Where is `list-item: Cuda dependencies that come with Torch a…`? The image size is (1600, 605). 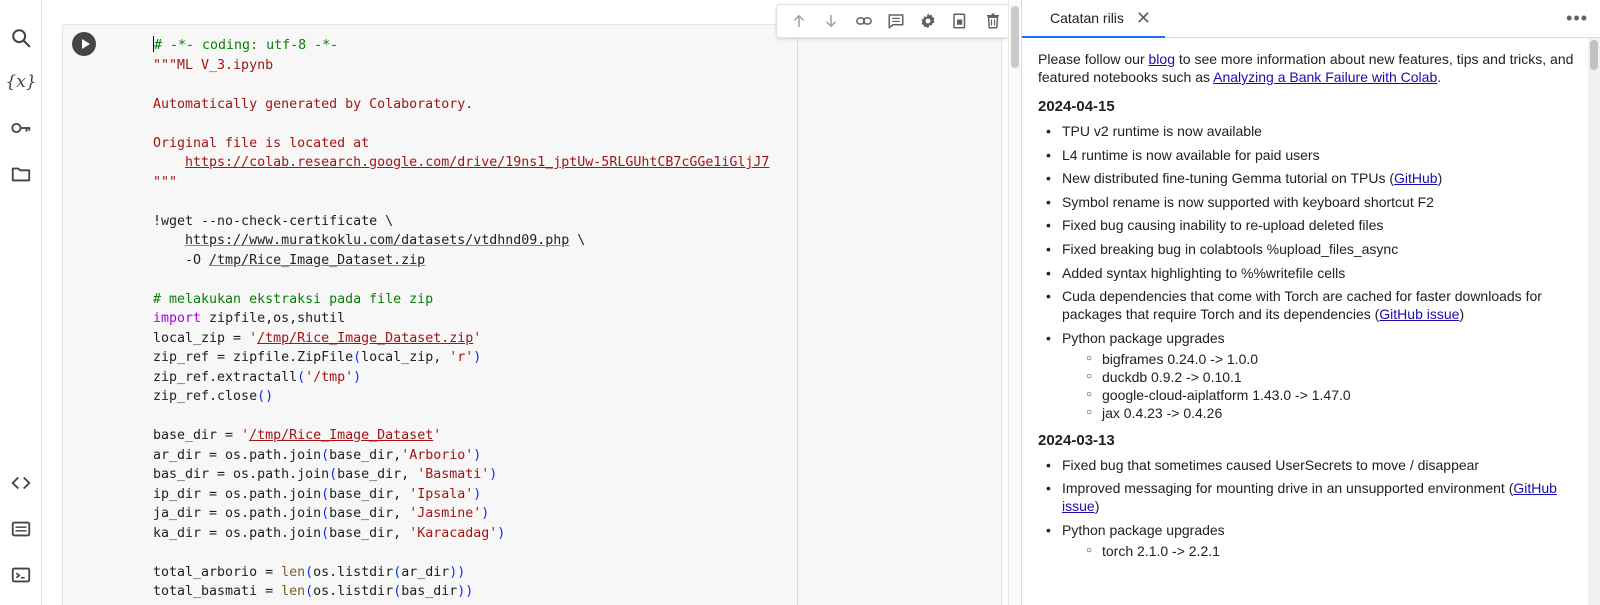
list-item: Cuda dependencies that come with Torch a… is located at coordinates (1312, 305).